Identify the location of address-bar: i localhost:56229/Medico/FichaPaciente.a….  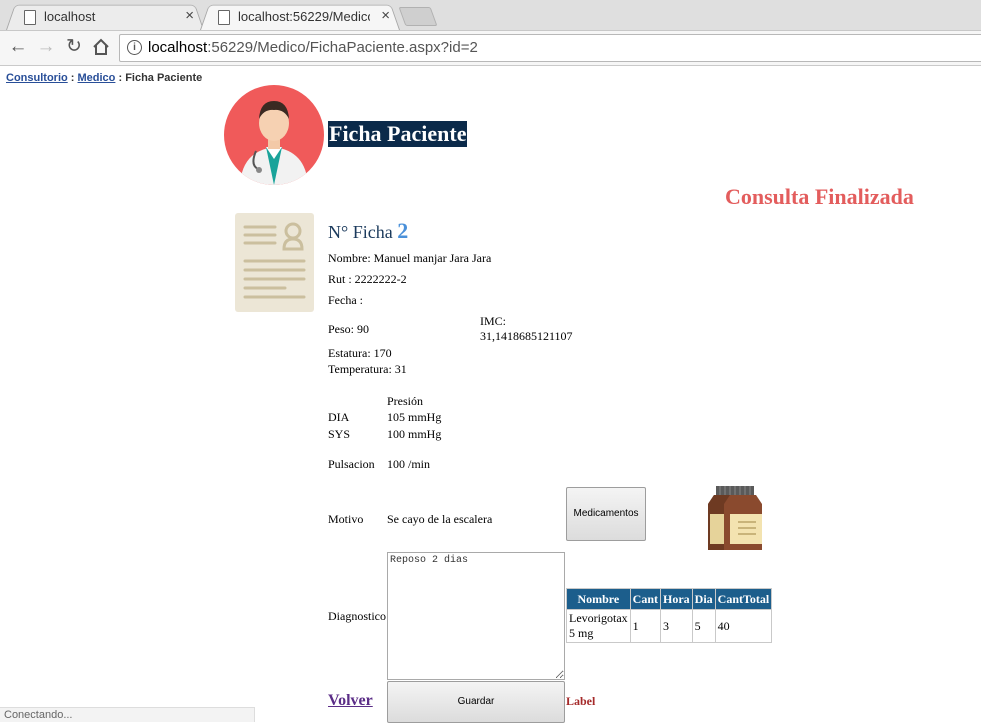
(550, 48).